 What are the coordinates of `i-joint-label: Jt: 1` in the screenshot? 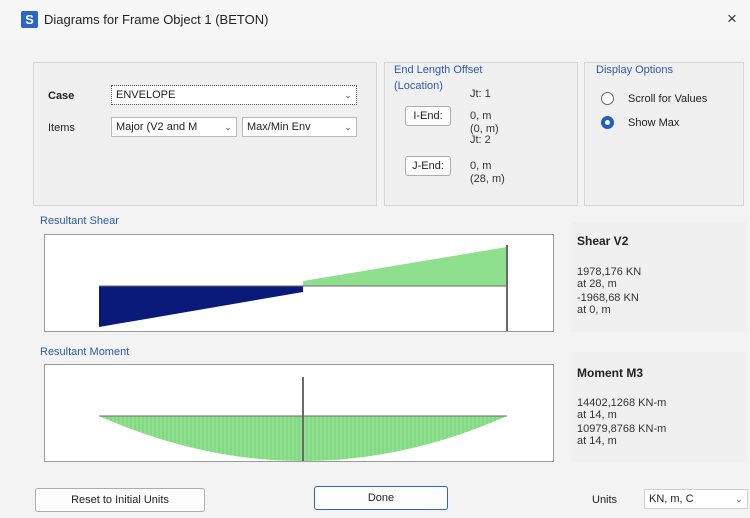 It's located at (480, 94).